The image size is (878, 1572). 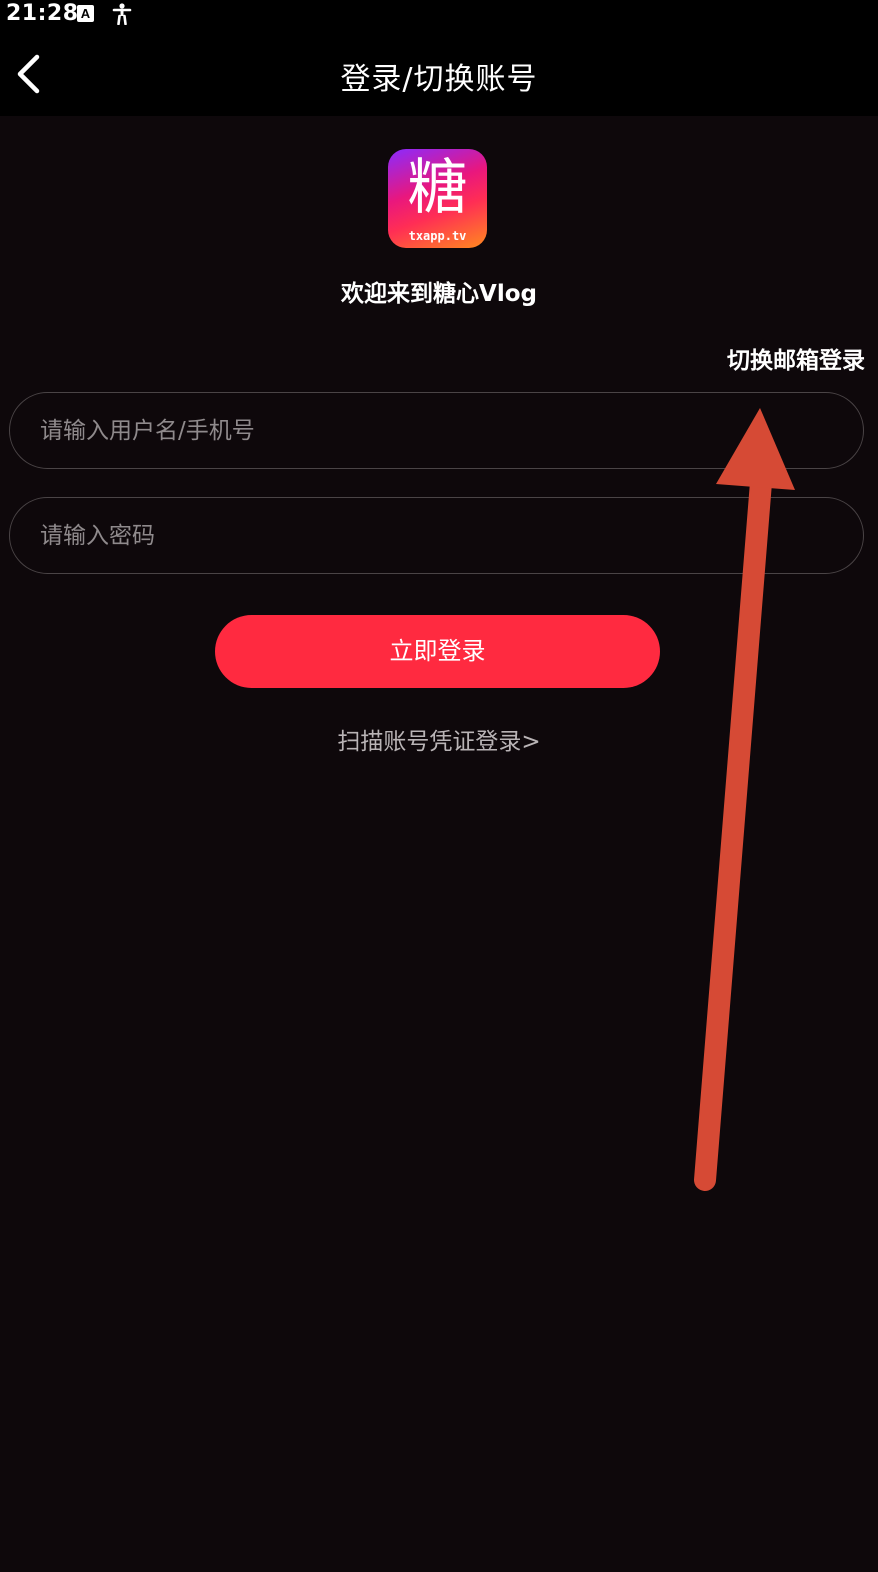 I want to click on logo-character: 糖, so click(x=437, y=188).